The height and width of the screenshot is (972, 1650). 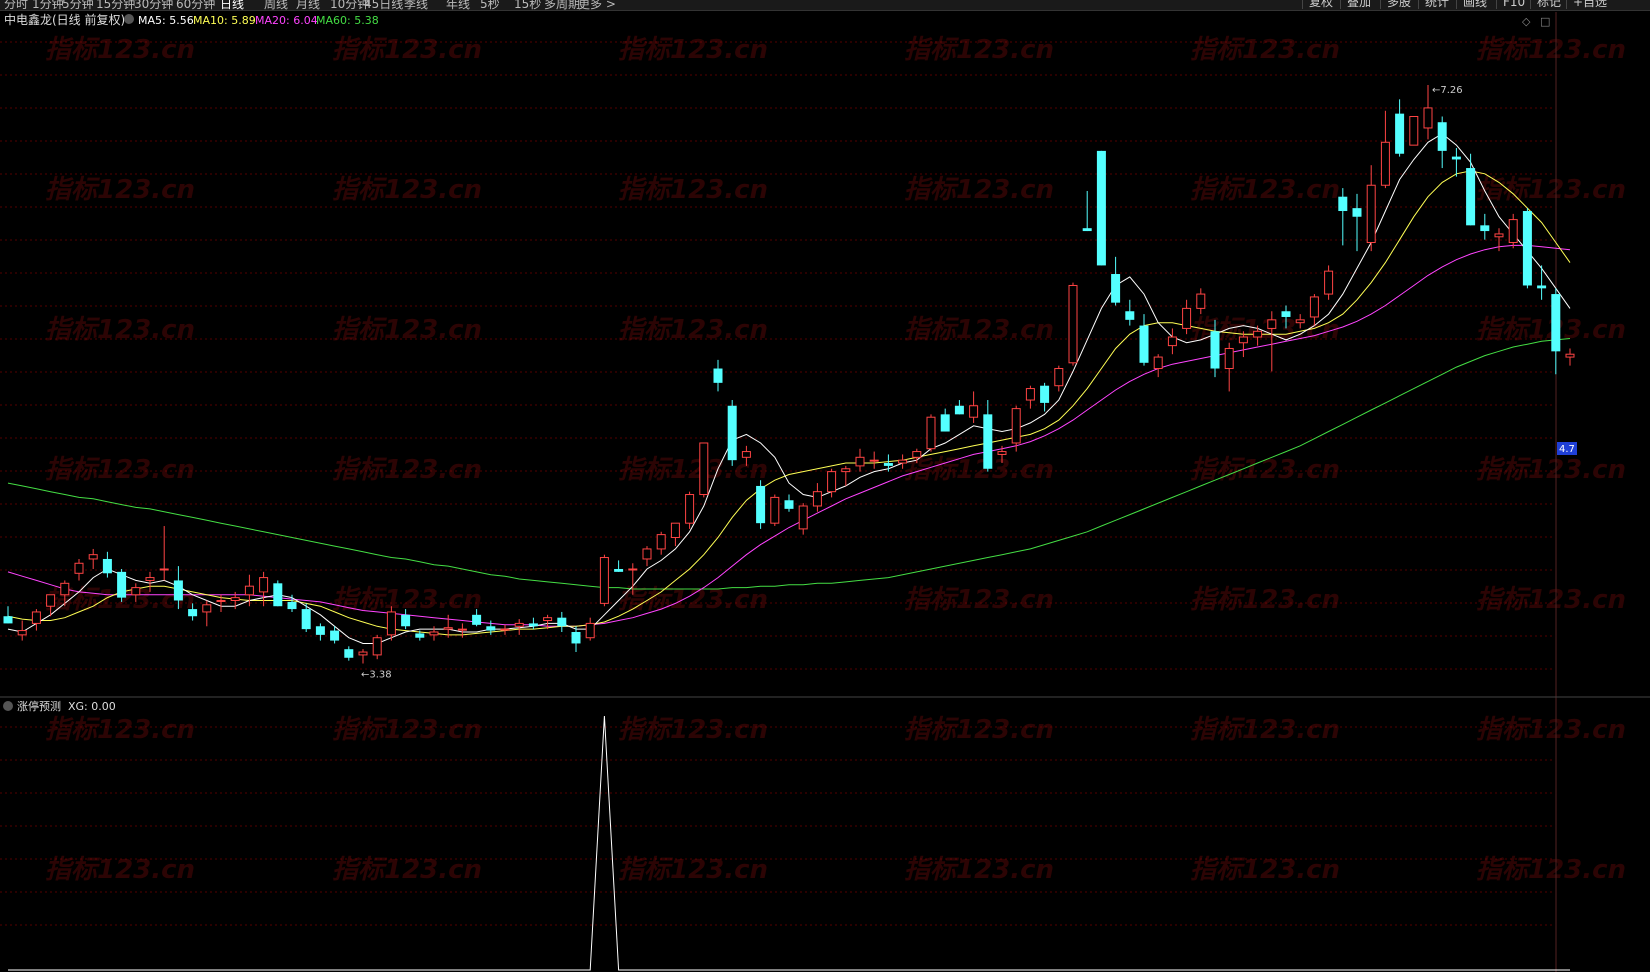 What do you see at coordinates (286, 20) in the screenshot?
I see `ma-legend-label: MA20: 6.04` at bounding box center [286, 20].